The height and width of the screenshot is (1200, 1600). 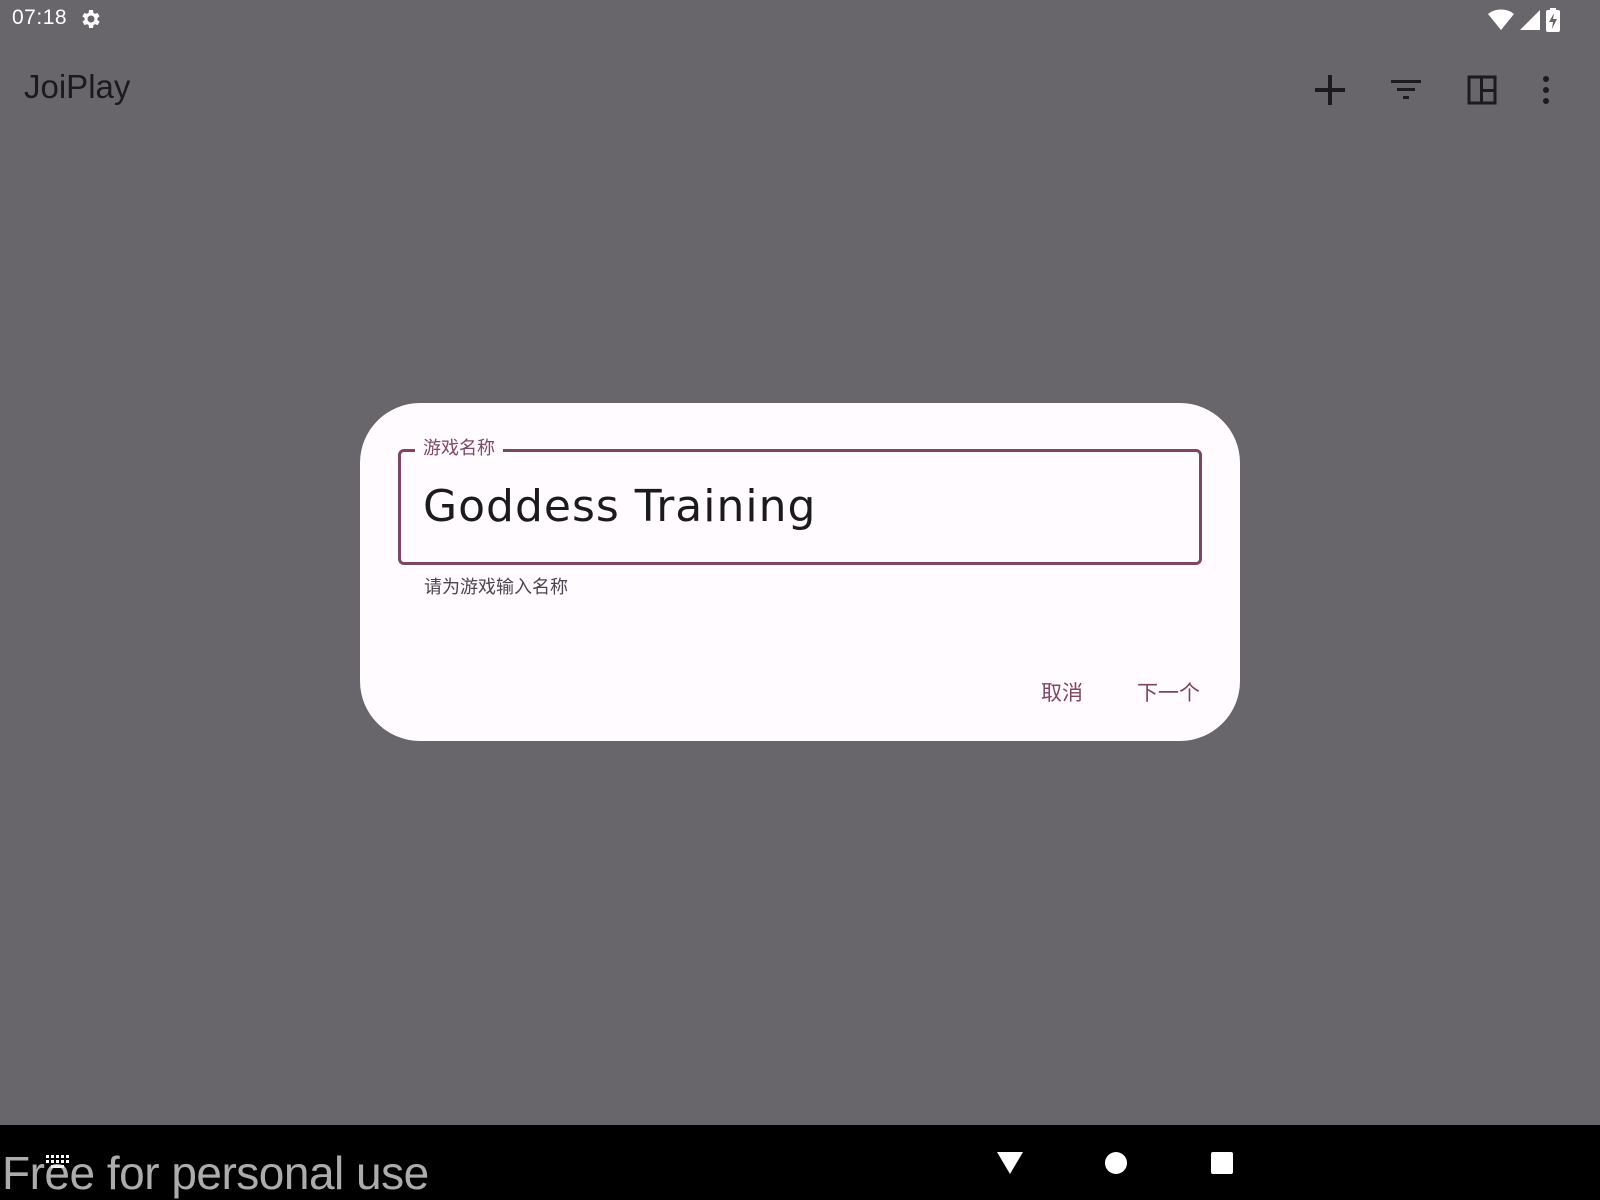 I want to click on more-vert-icon, so click(x=1546, y=90).